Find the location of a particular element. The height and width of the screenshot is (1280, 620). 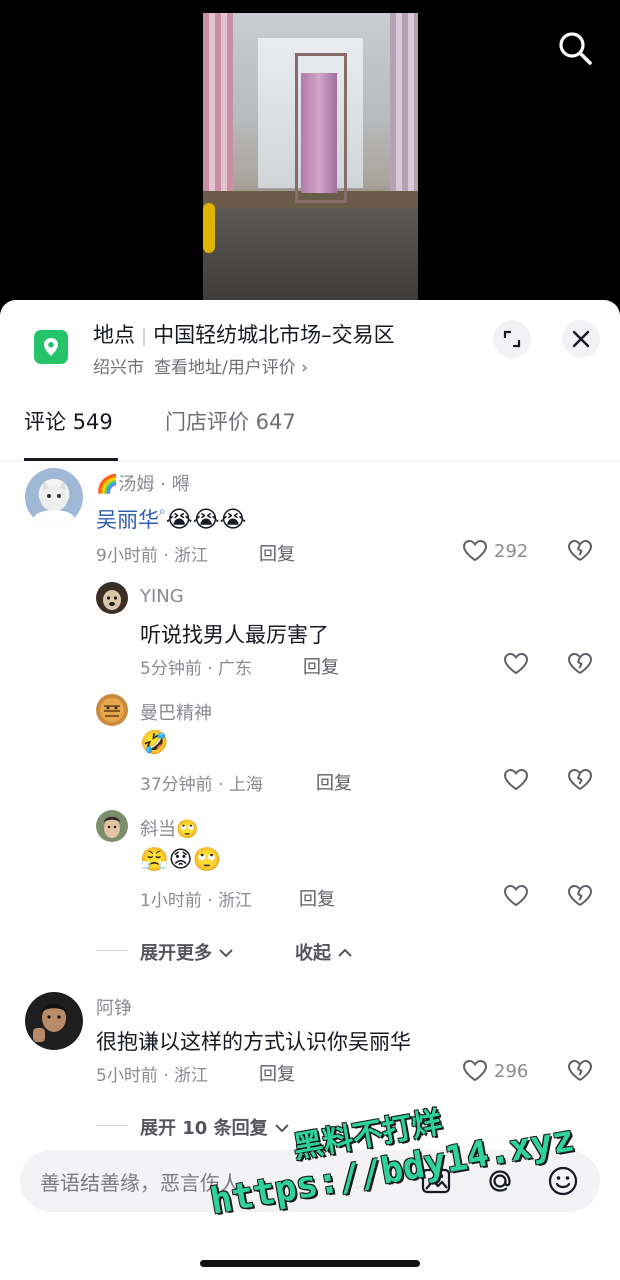

expand-button is located at coordinates (512, 339).